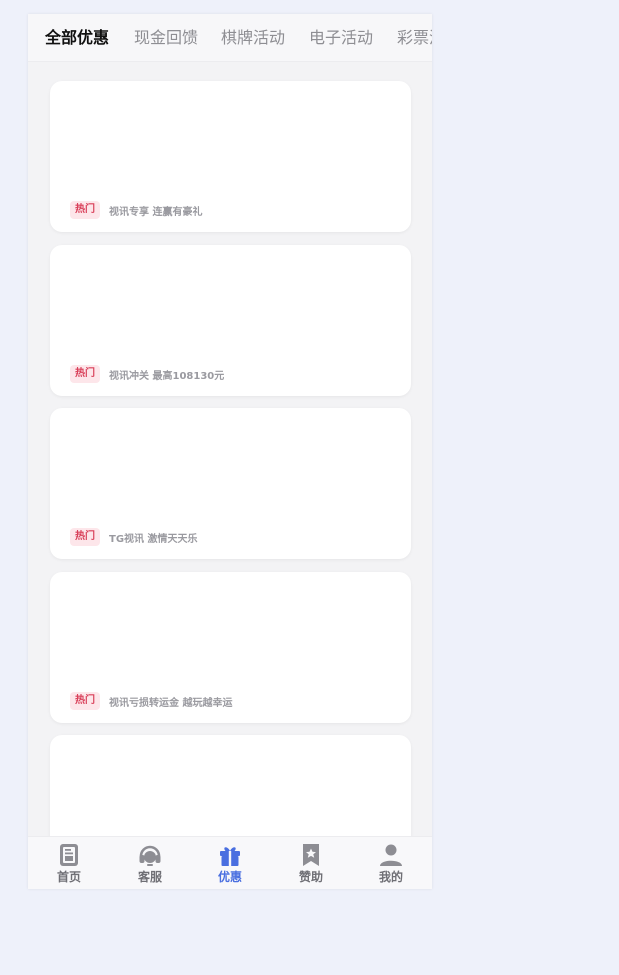 The width and height of the screenshot is (619, 975). What do you see at coordinates (230, 156) in the screenshot?
I see `promo-card: 热门 视讯专享 连赢有豪礼` at bounding box center [230, 156].